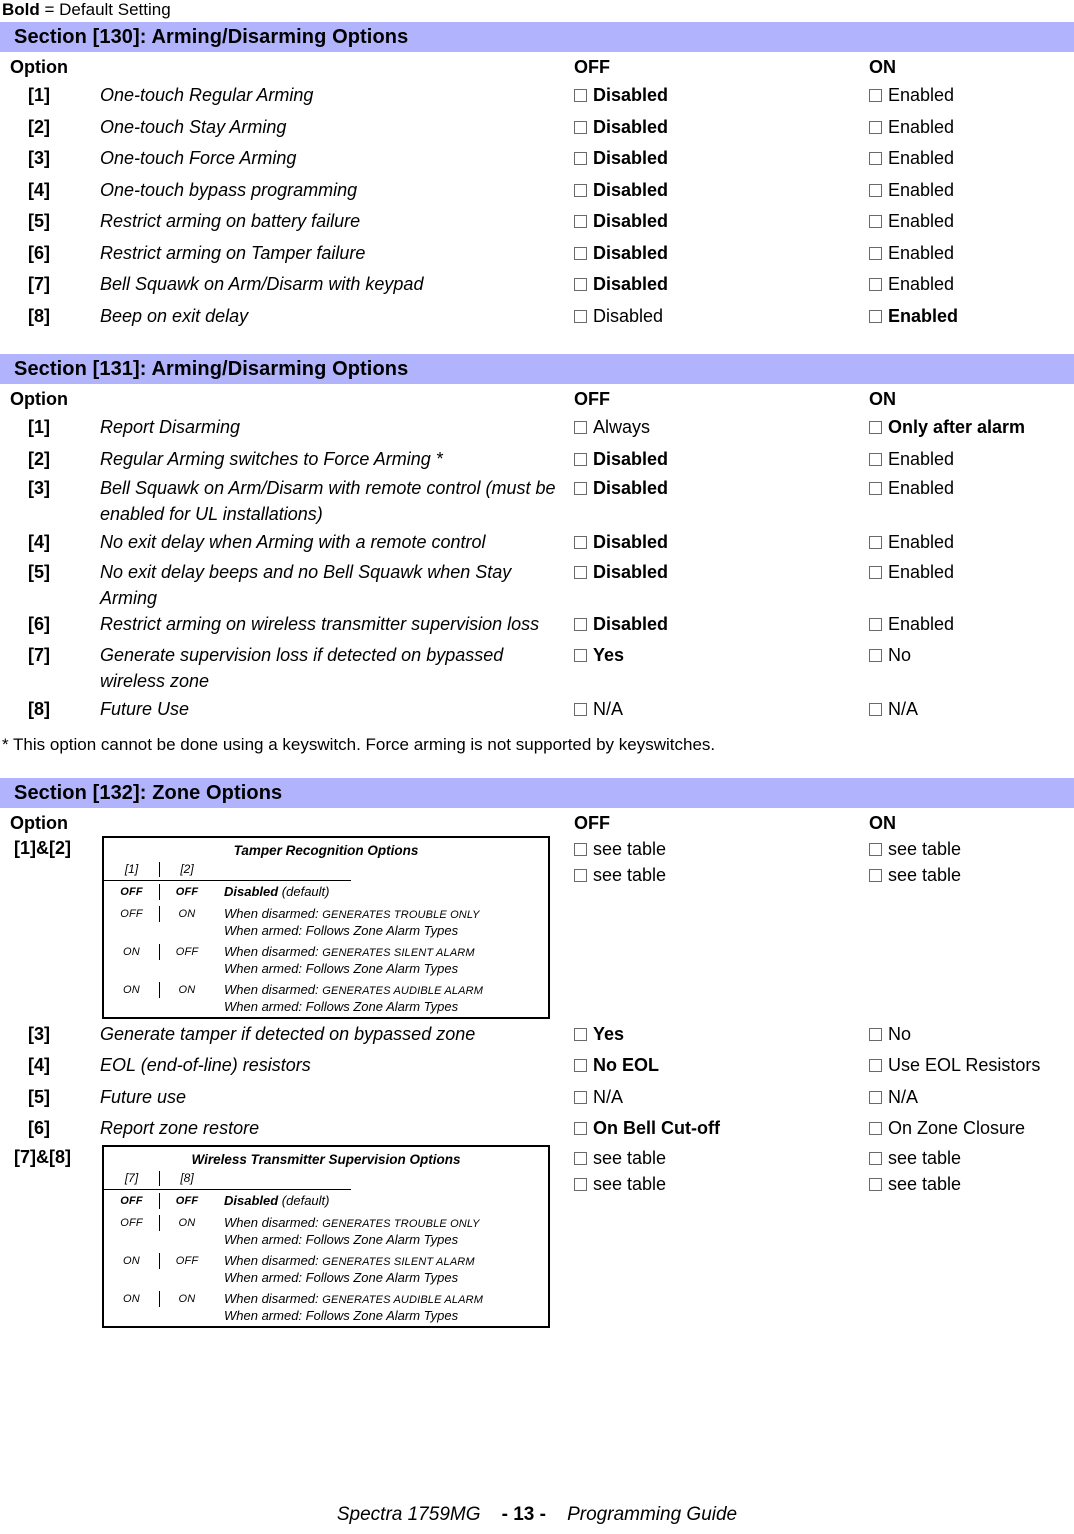 The image size is (1074, 1534). Describe the element at coordinates (289, 1277) in the screenshot. I see `desc-line2-prefix: When armed: Follows` at that location.